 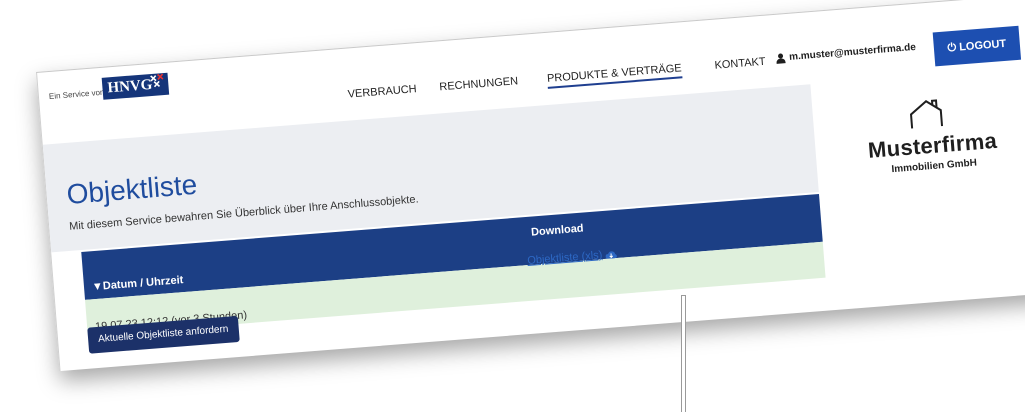 I want to click on hnvg-logo: HNVG, so click(x=135, y=86).